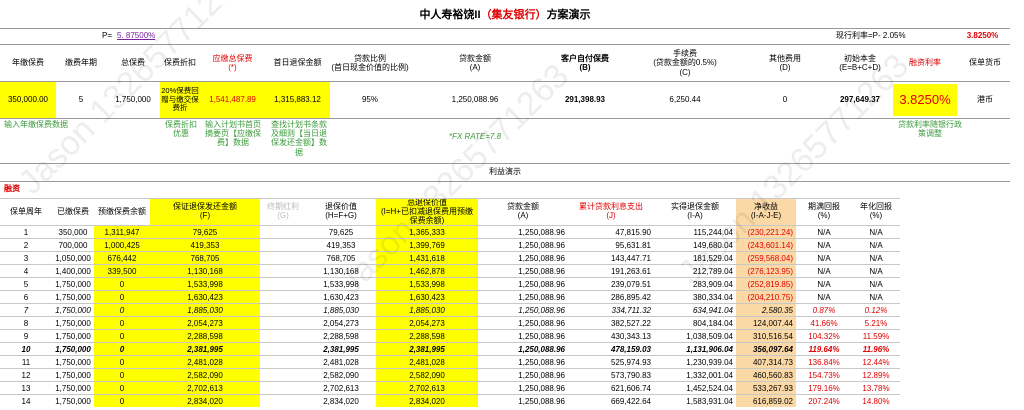  I want to click on note-day1: 查找计划书条款及细则【当日退保发还金额】数据, so click(299, 138).